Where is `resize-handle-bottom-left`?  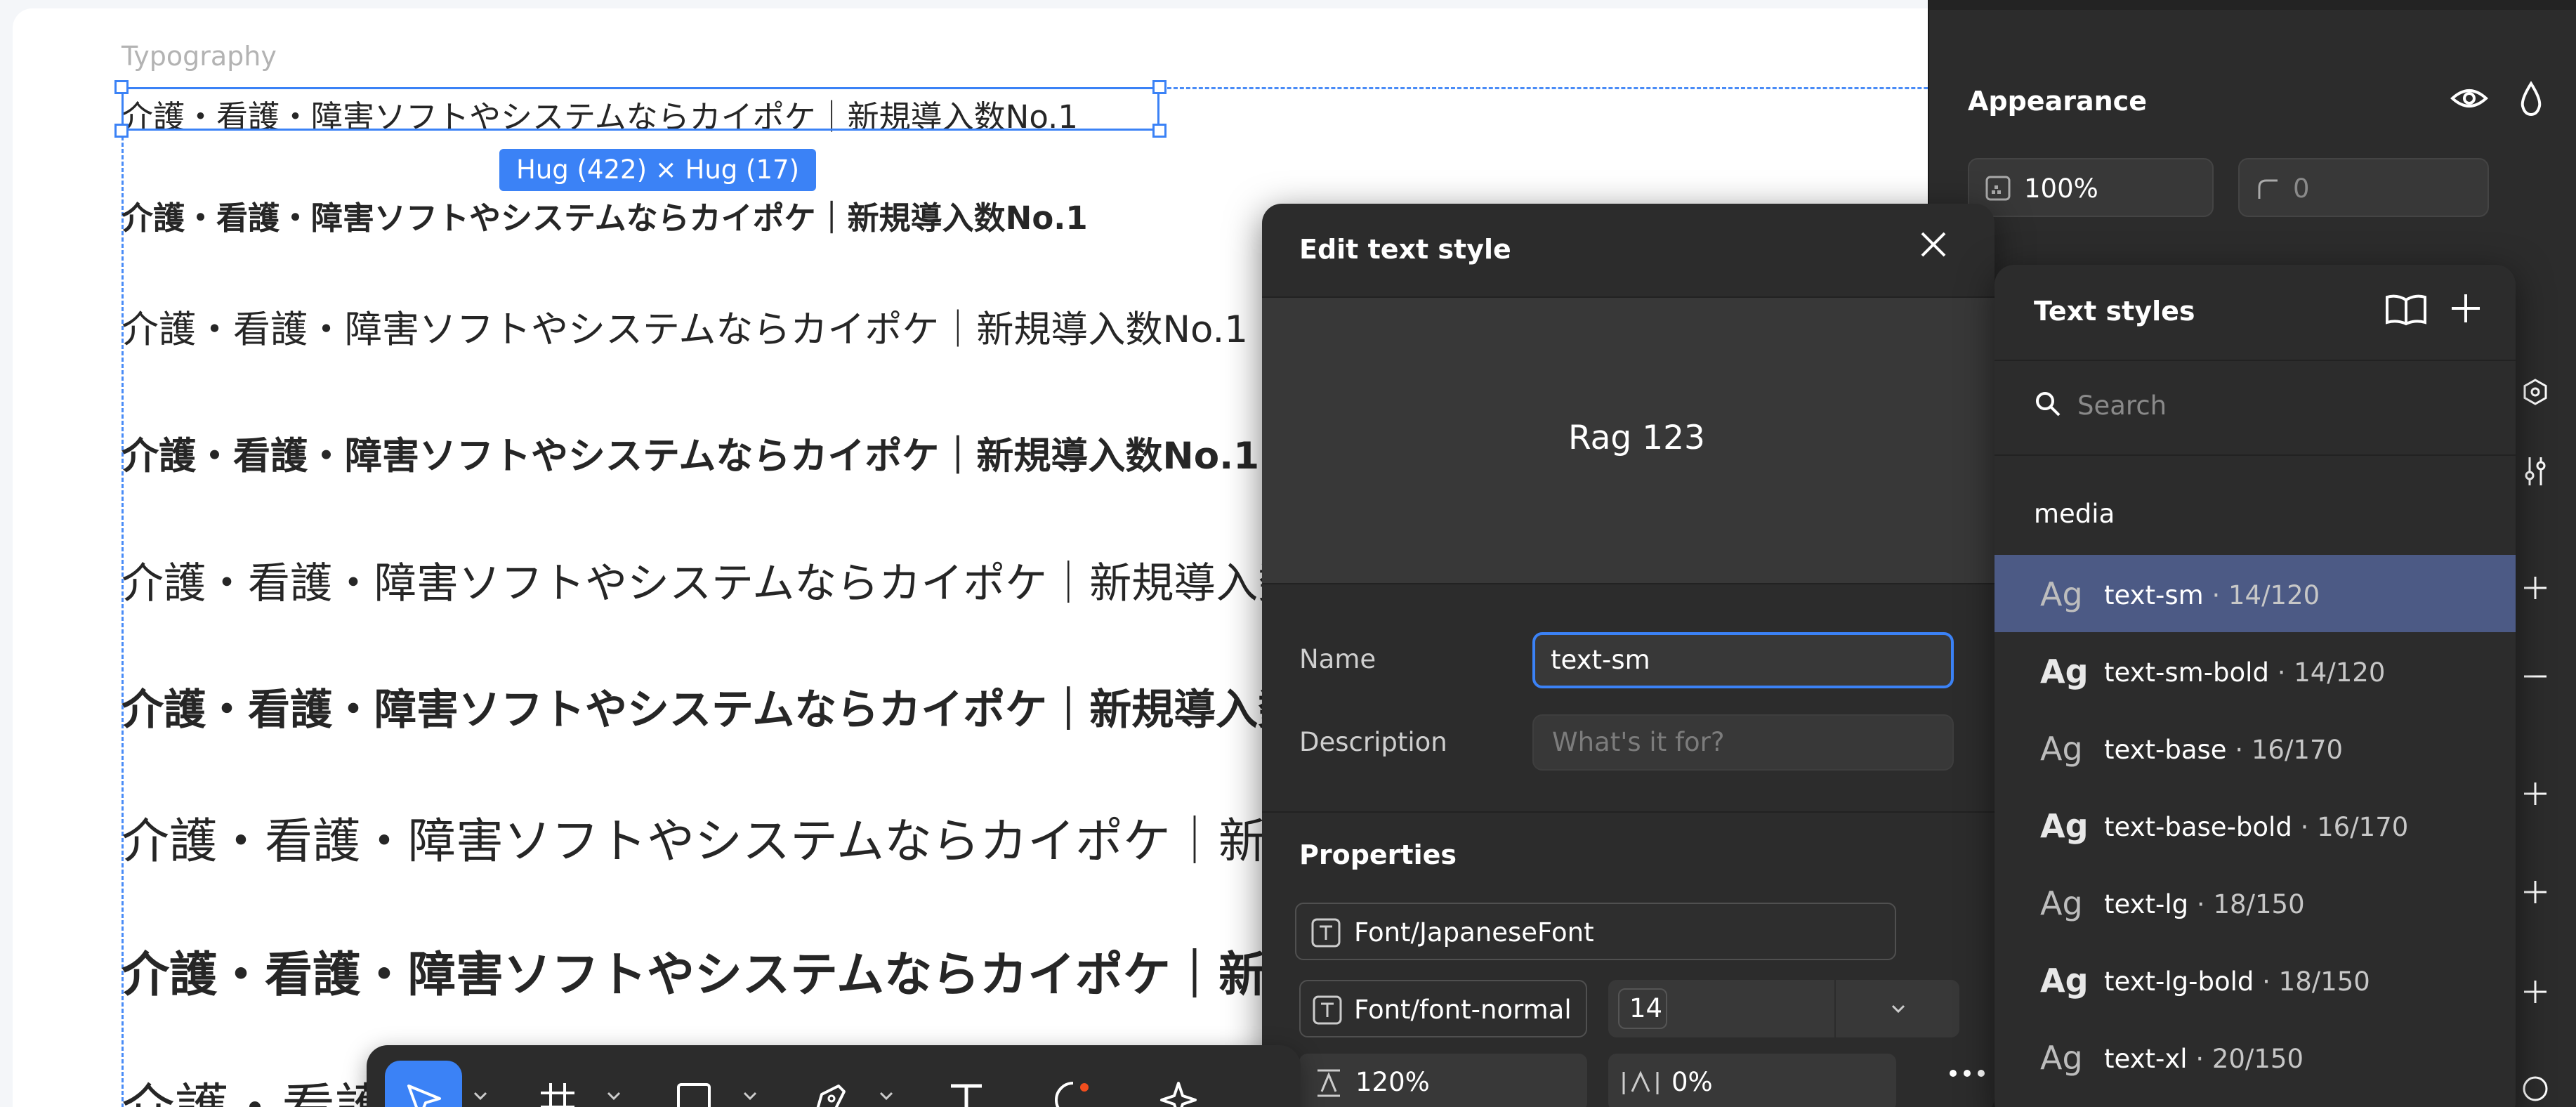
resize-handle-bottom-left is located at coordinates (121, 131).